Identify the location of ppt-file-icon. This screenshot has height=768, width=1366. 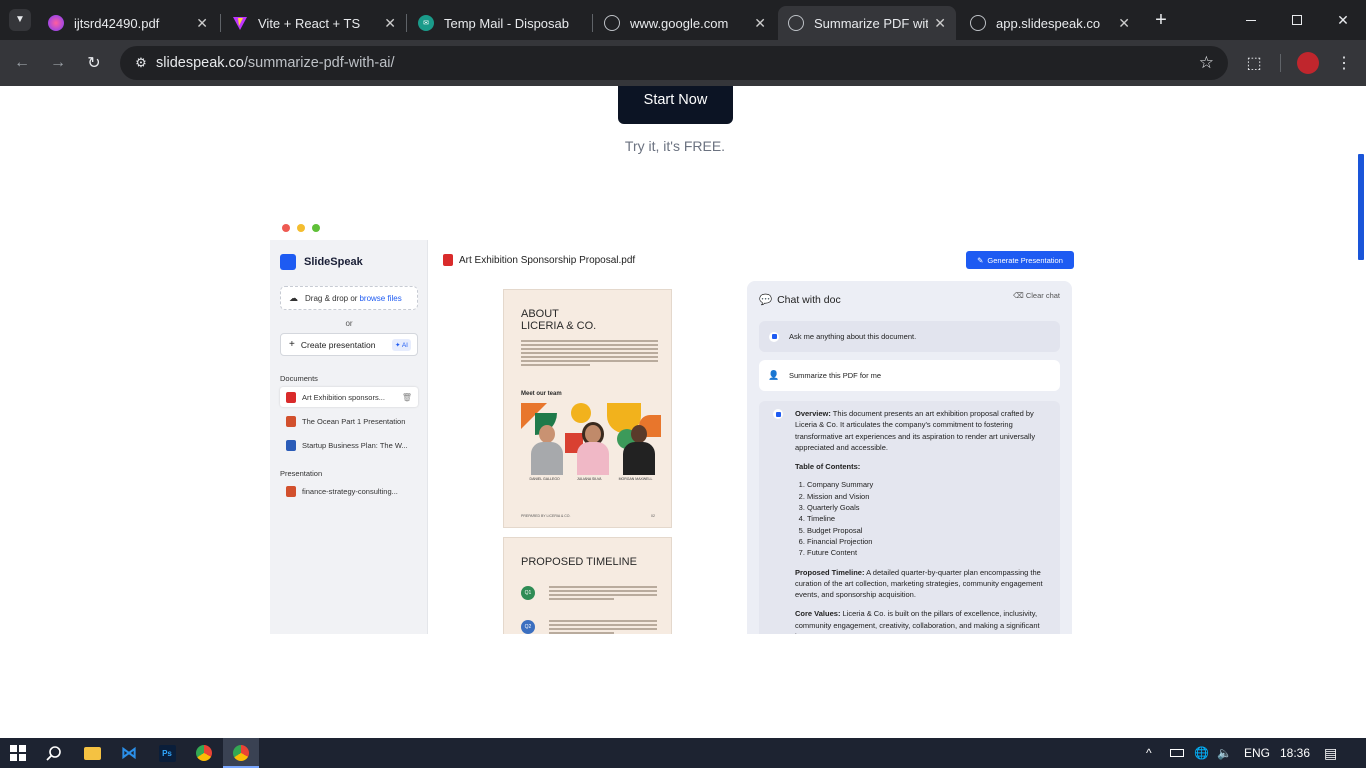
(291, 421).